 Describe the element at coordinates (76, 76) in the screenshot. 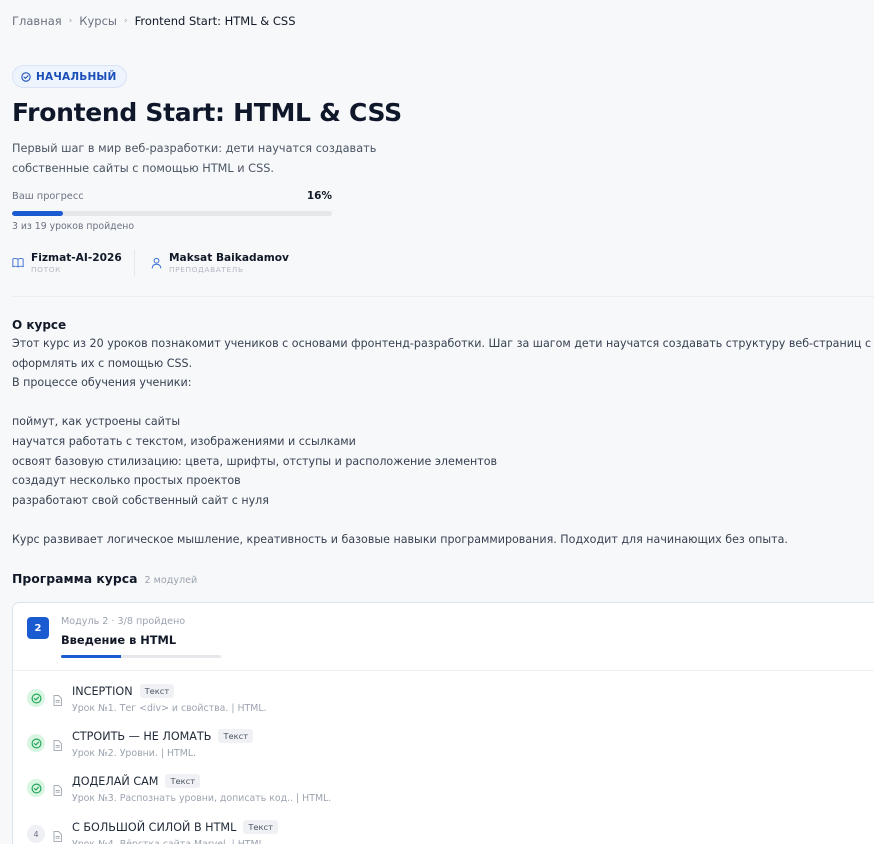

I see `level-badge-label: НАЧАЛЬНЫЙ` at that location.